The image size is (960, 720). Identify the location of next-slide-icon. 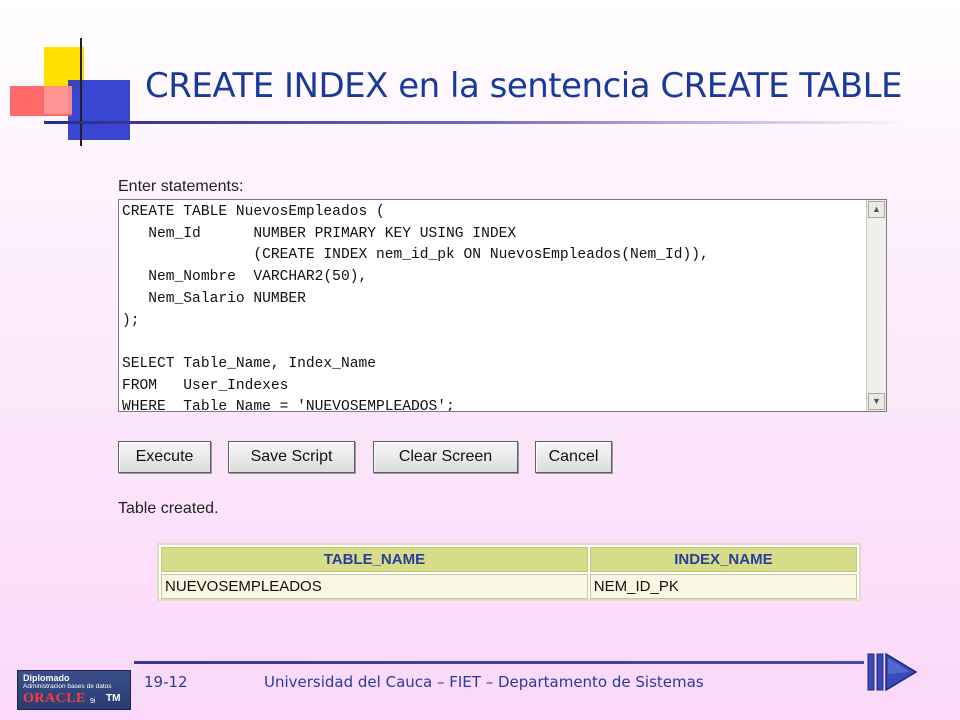
(896, 672).